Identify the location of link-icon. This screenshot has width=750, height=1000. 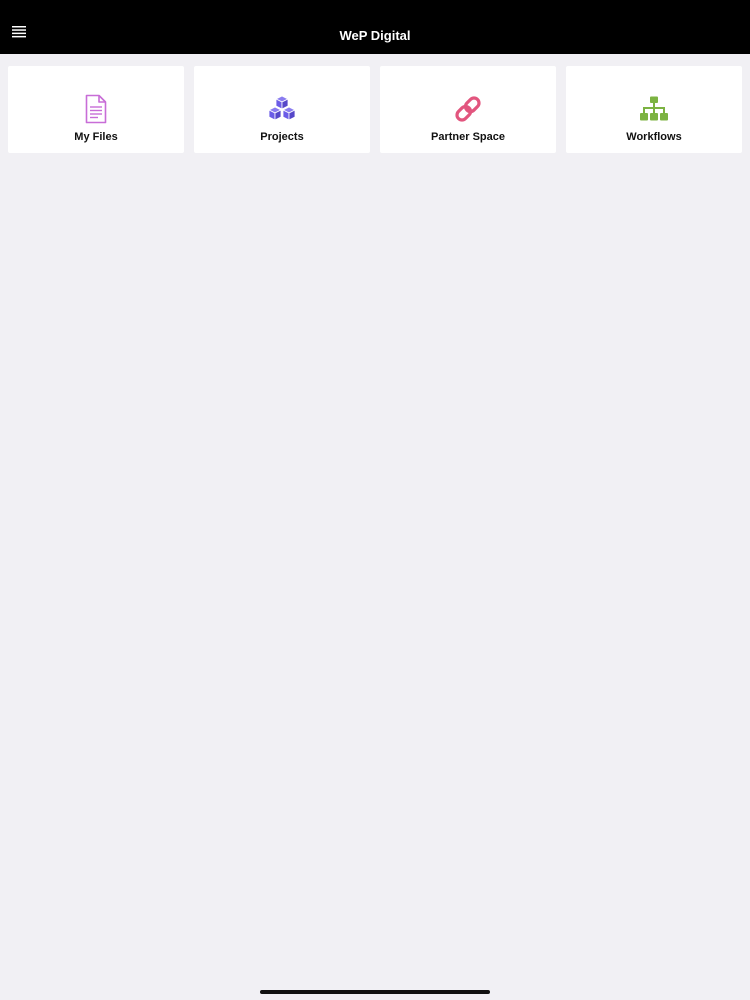
(468, 109).